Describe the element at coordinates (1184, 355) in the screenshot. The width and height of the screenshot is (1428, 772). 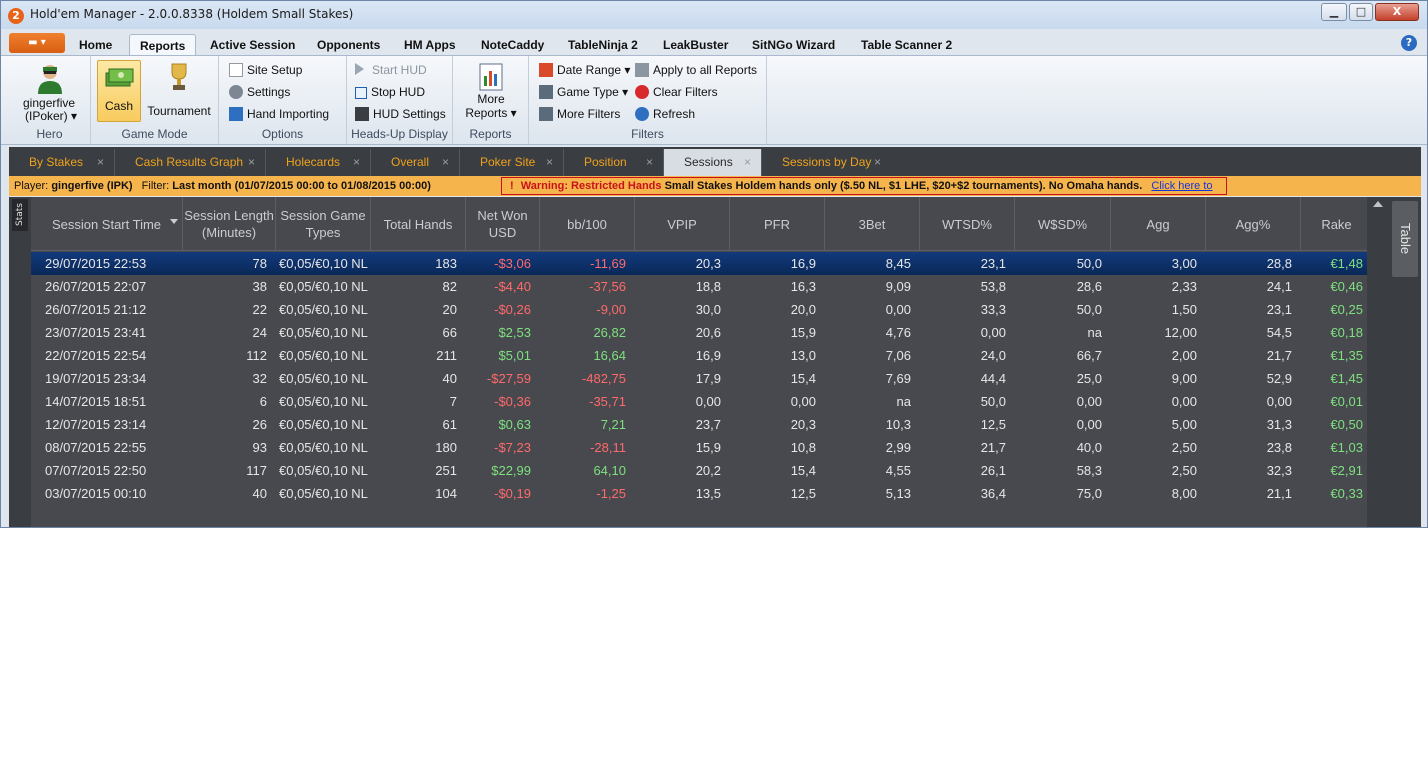
I see `table-cell: 2,00` at that location.